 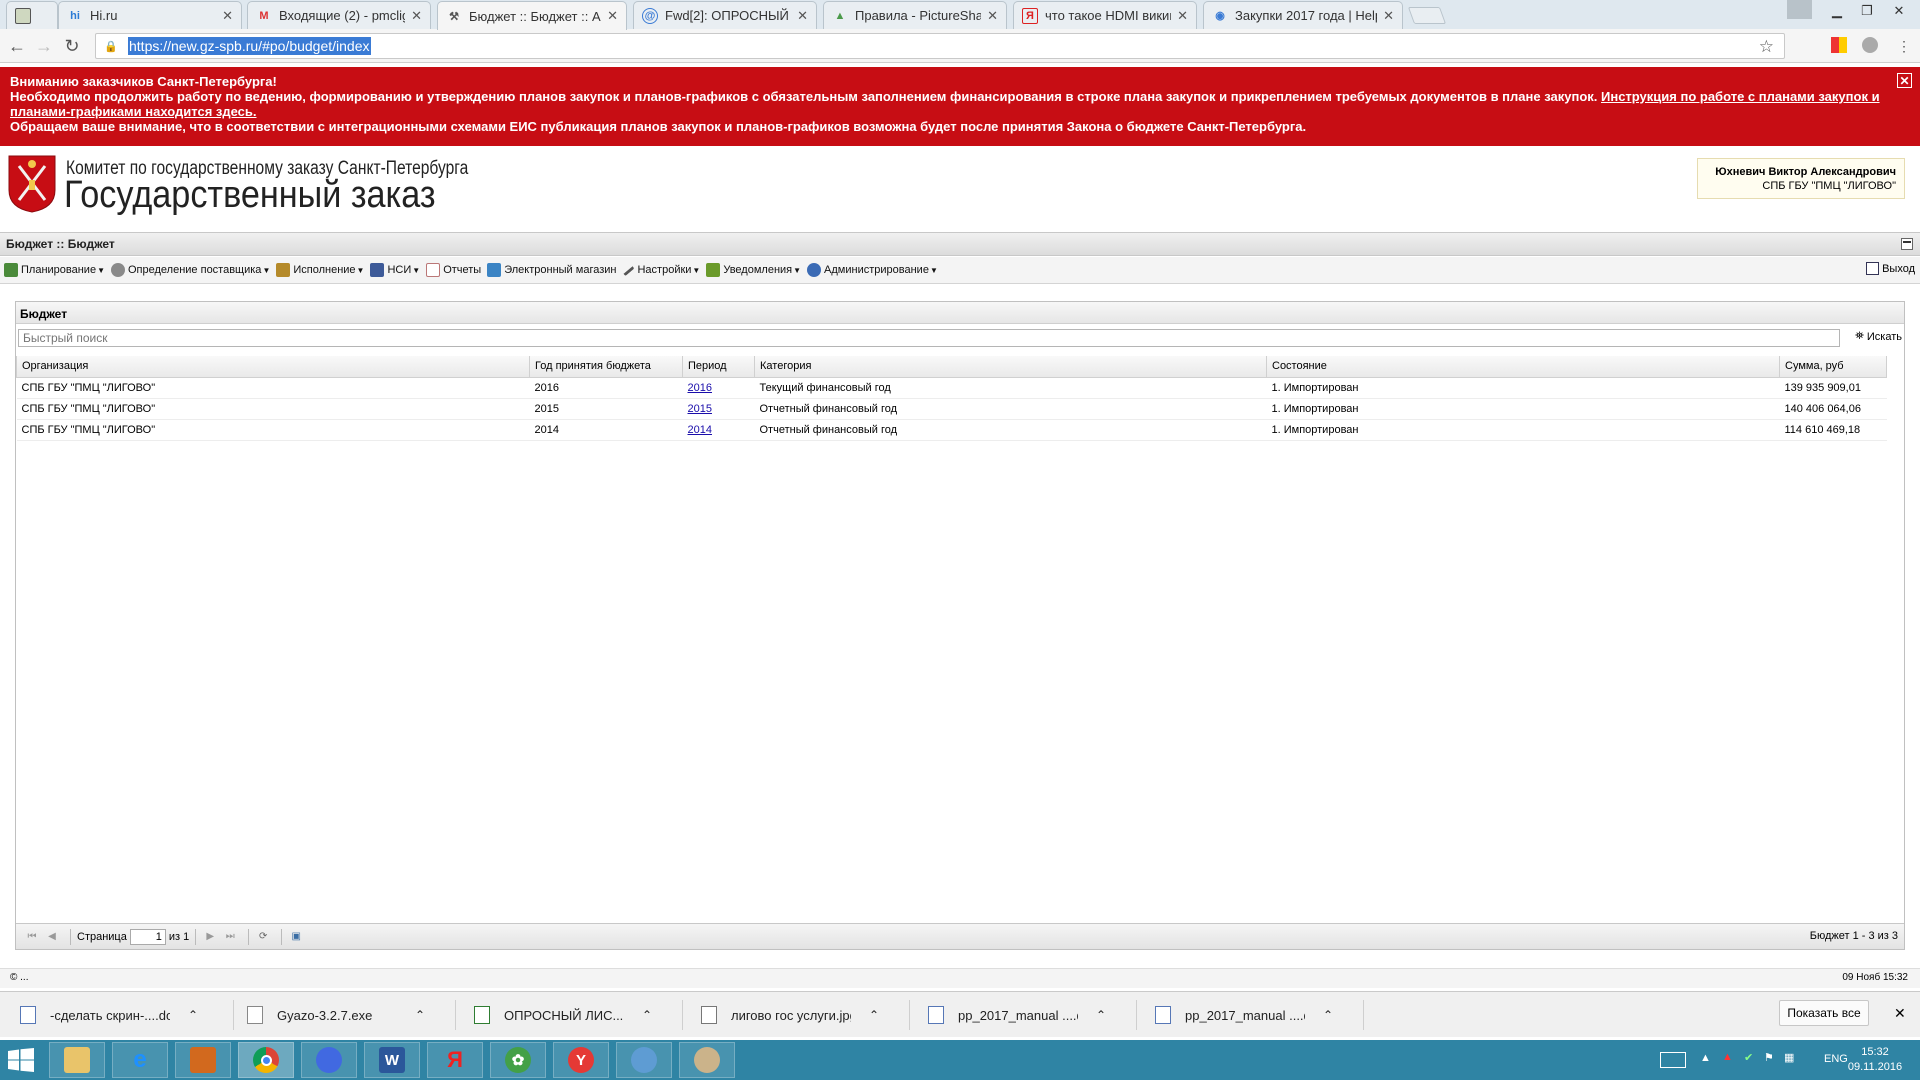 I want to click on gears-icon, so click(x=118, y=270).